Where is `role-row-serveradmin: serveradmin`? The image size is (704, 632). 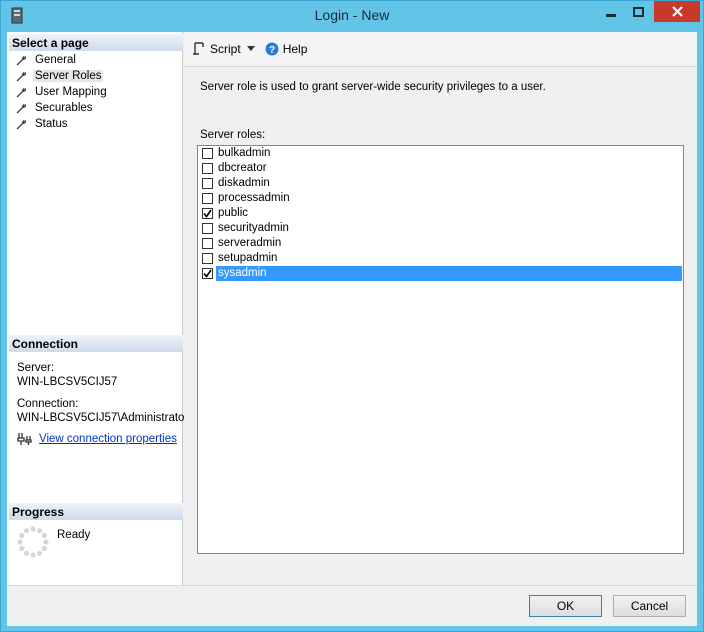 role-row-serveradmin: serveradmin is located at coordinates (440, 243).